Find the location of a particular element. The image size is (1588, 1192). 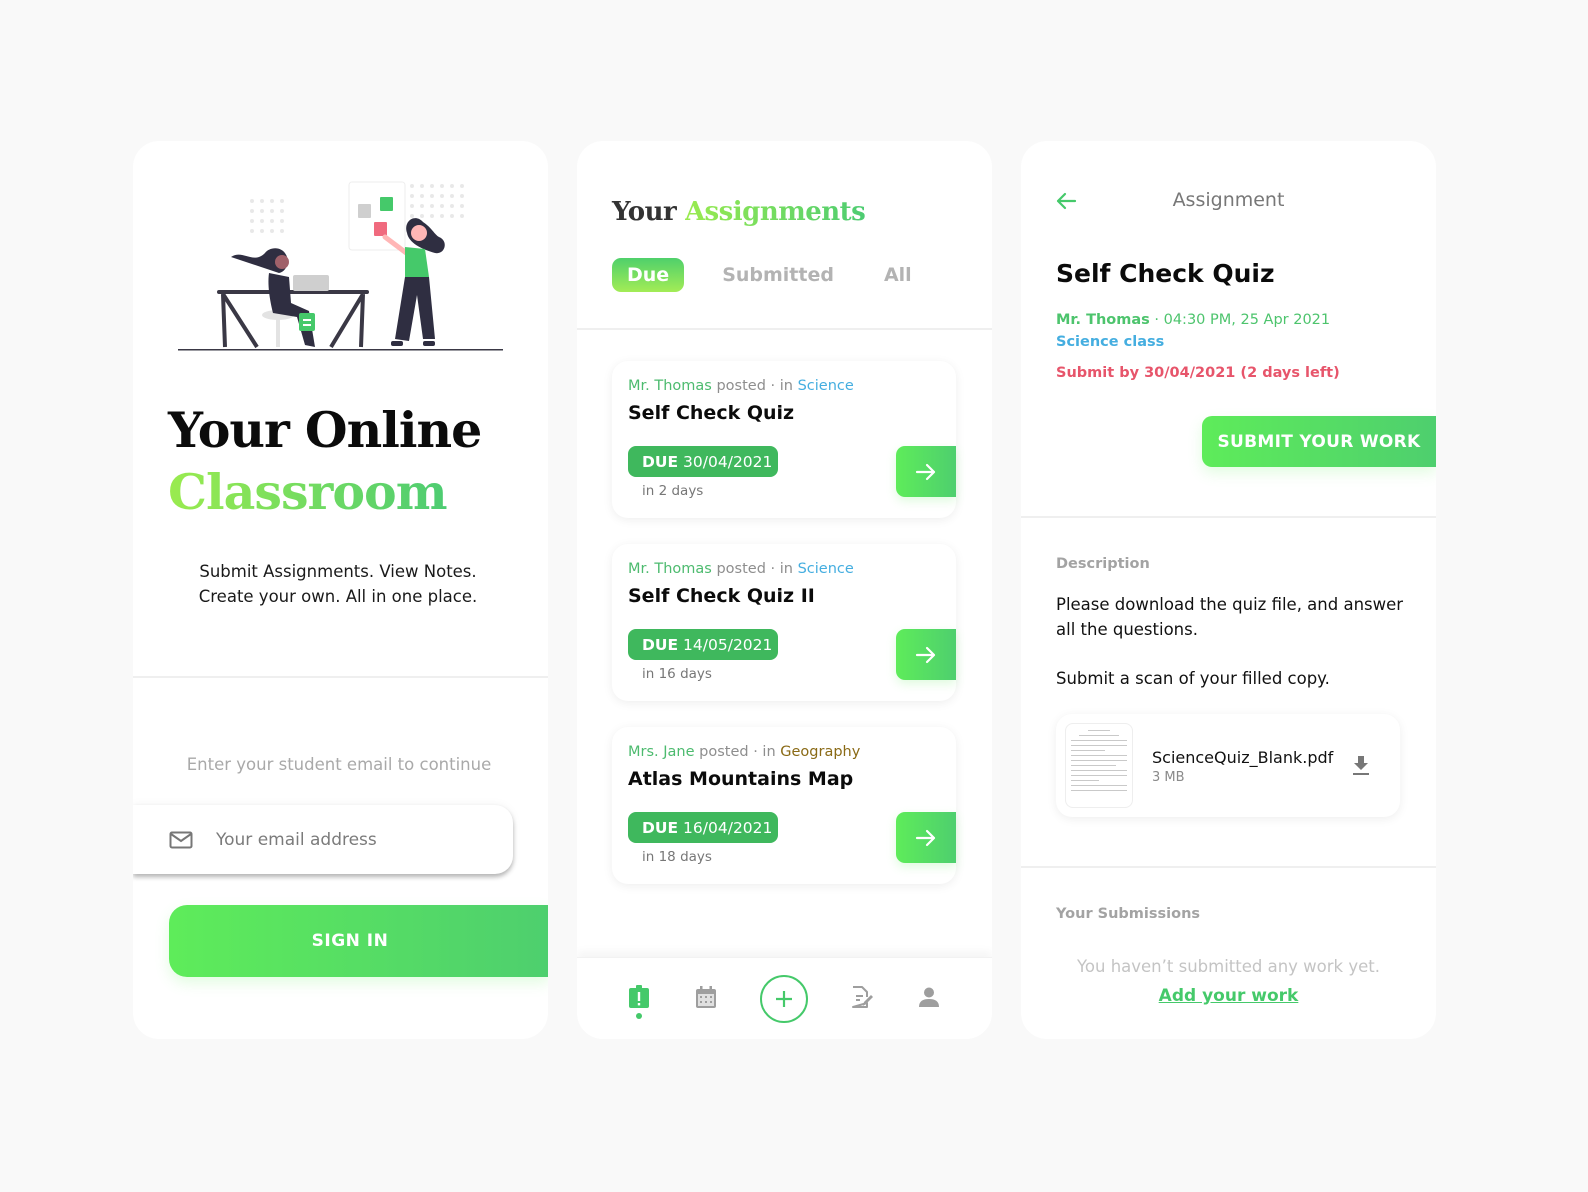

class-link: Science class is located at coordinates (1110, 342).